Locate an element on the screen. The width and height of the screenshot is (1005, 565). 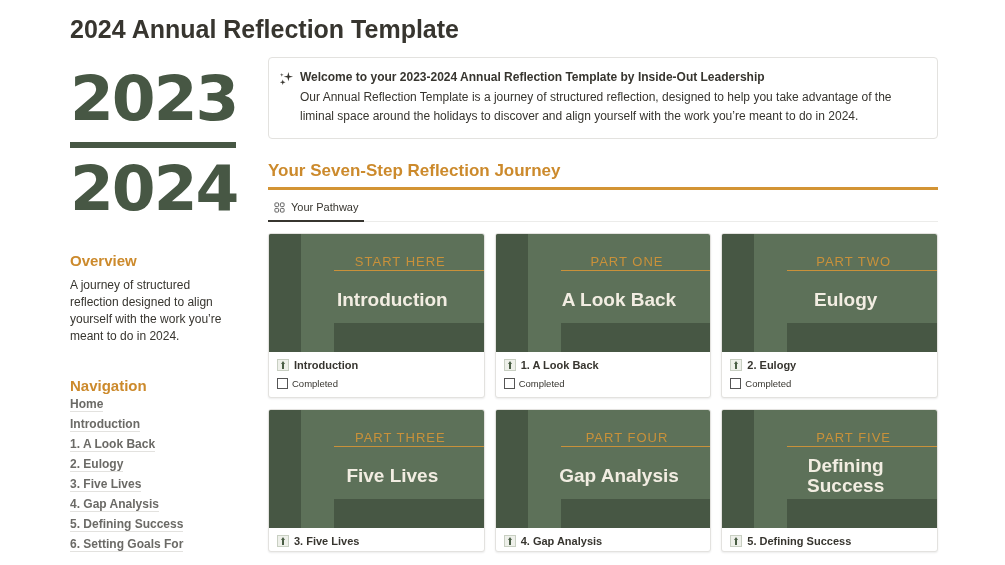
section-heading: Your Seven-Step Reflection Journey is located at coordinates (603, 175).